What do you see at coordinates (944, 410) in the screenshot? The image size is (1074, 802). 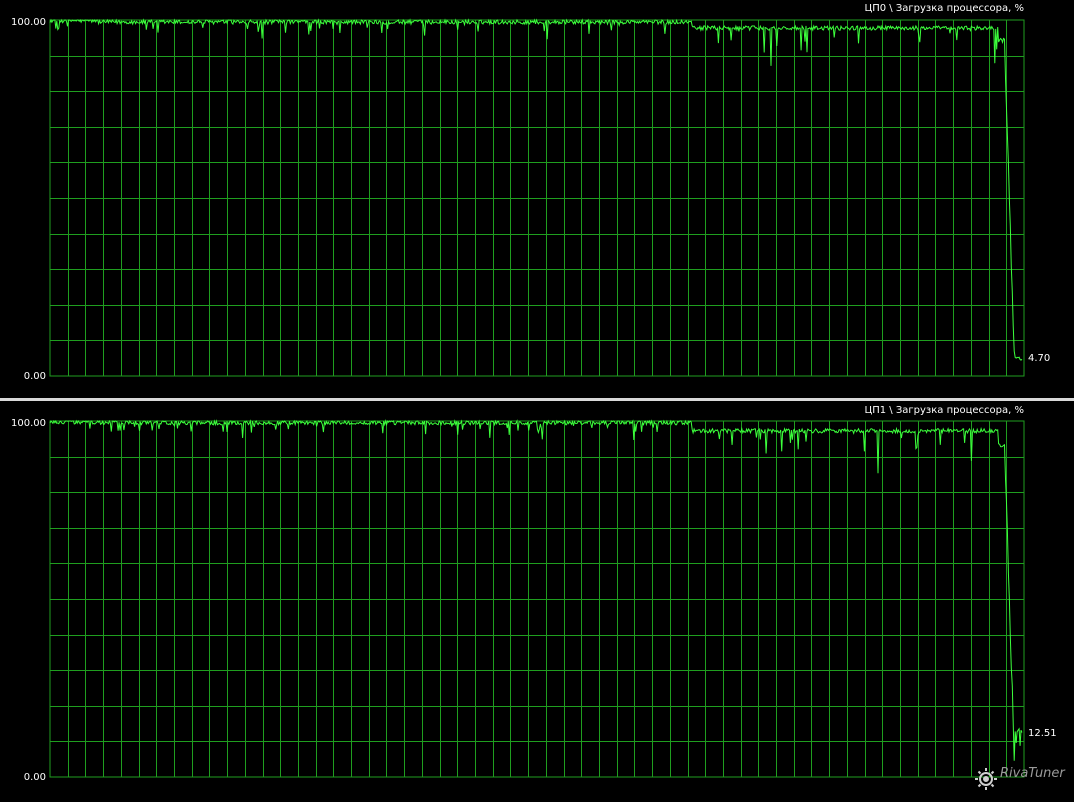 I see `chart-title: ЦП1 \ Загрузка процессора, %` at bounding box center [944, 410].